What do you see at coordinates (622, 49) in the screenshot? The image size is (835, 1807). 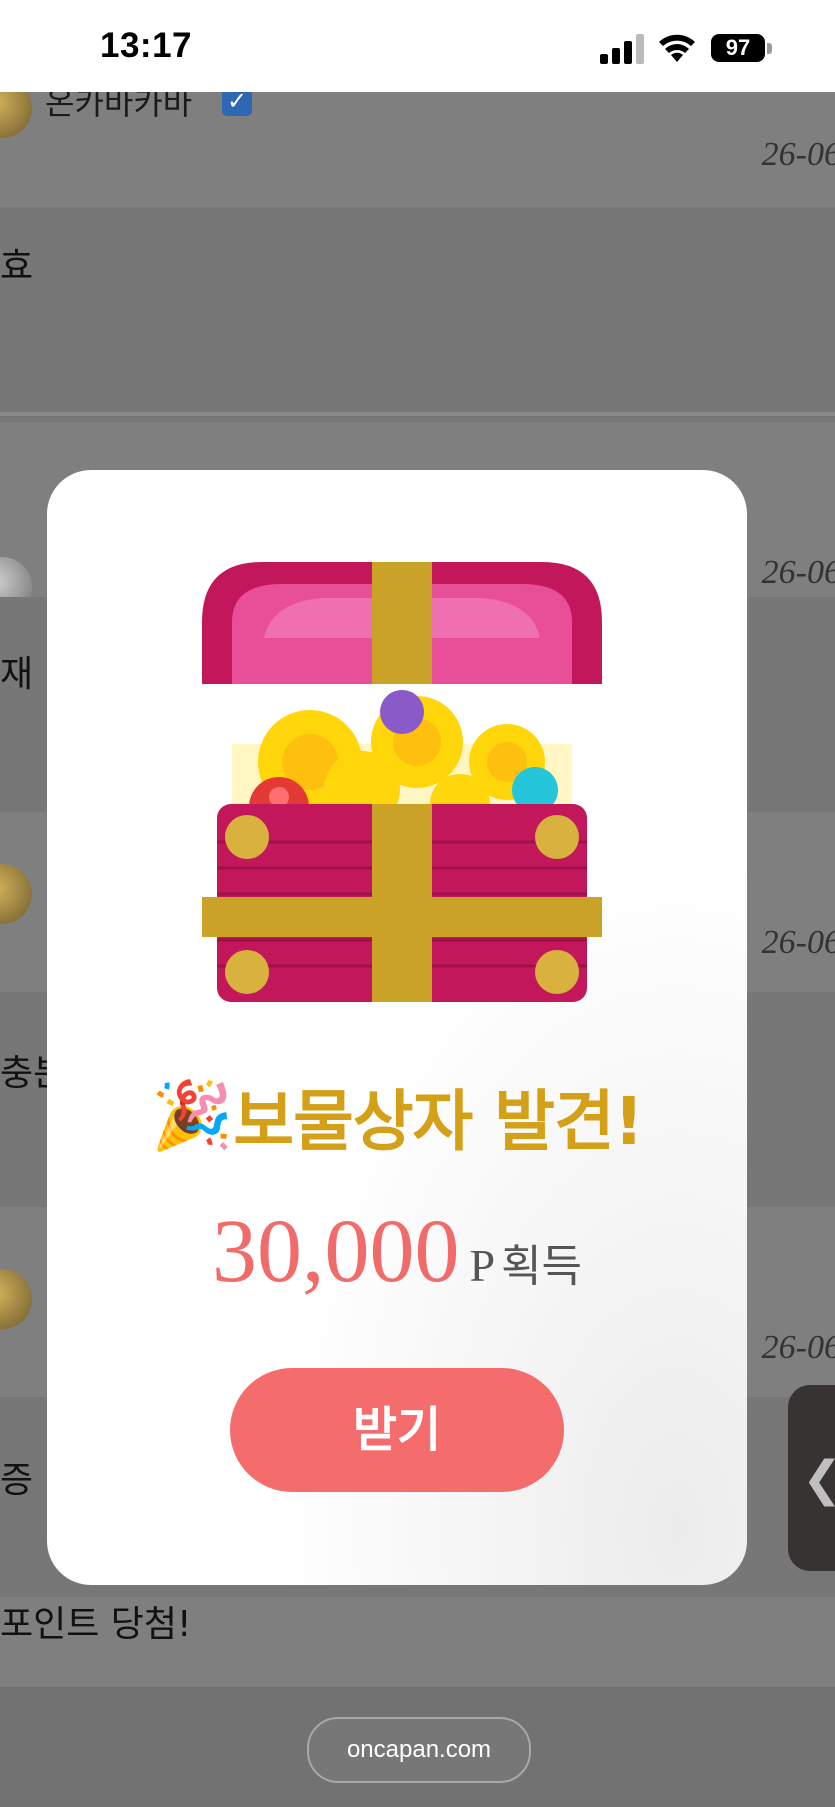 I see `cellular-signal-icon` at bounding box center [622, 49].